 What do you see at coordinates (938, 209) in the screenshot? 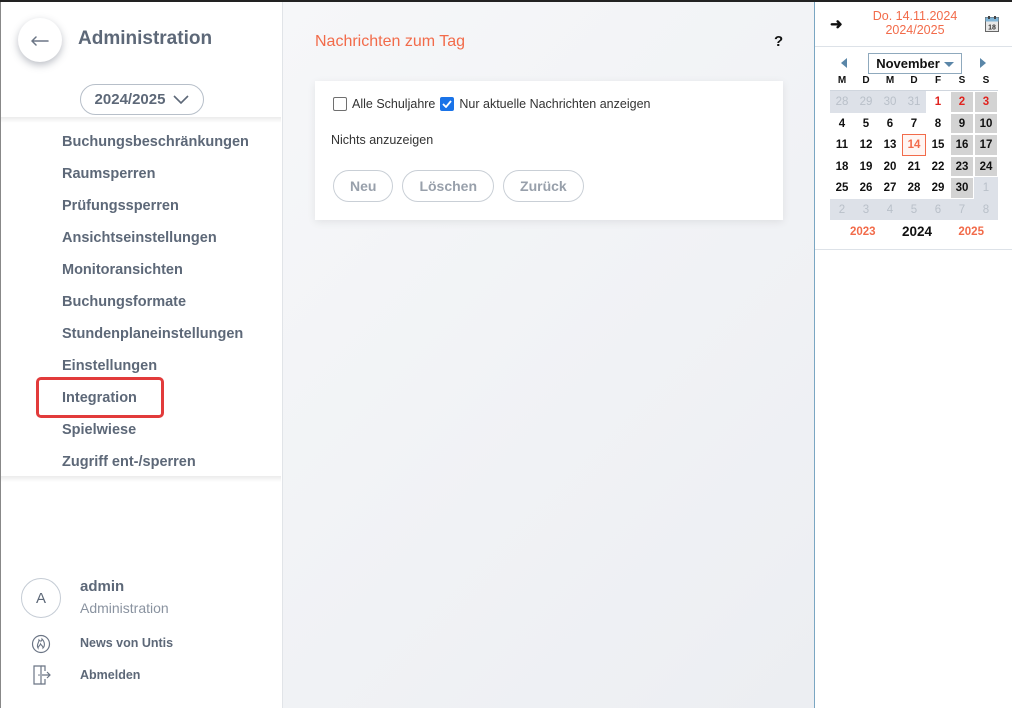
I see `calendar-day-other-month: 6` at bounding box center [938, 209].